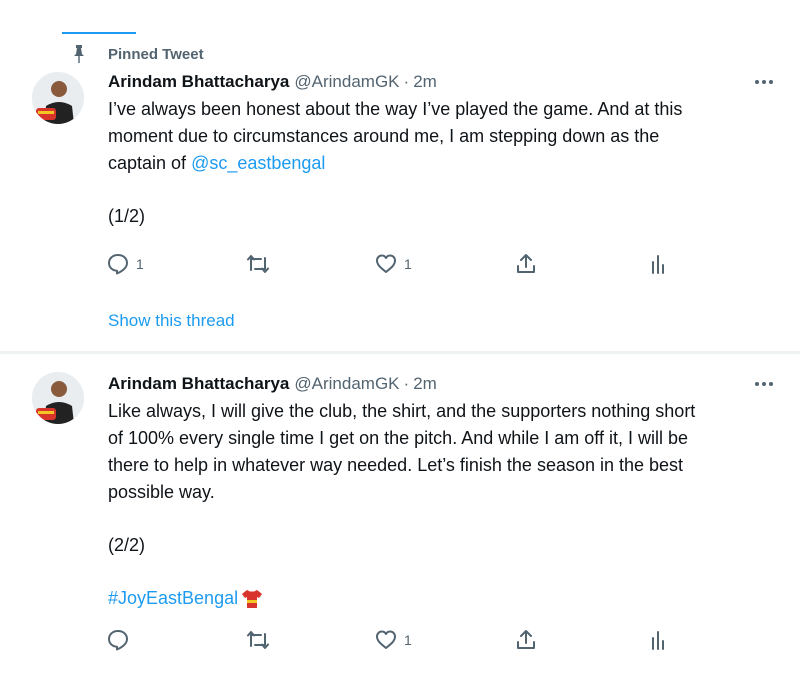  I want to click on tweet-actions: 1, so click(396, 641).